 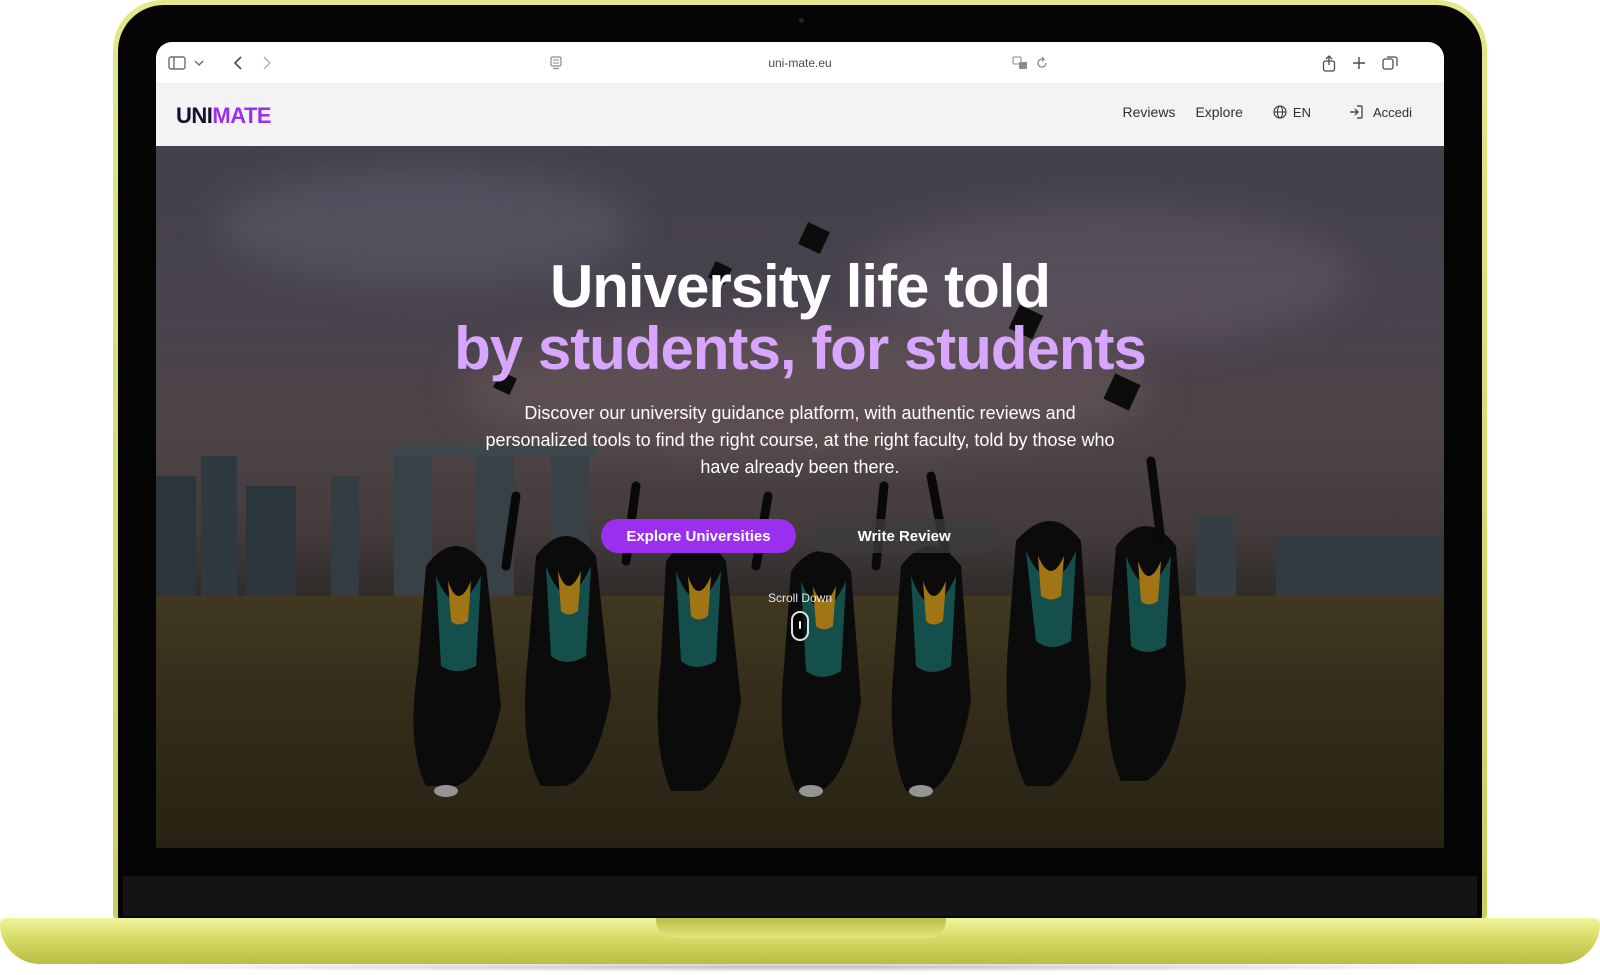 What do you see at coordinates (800, 286) in the screenshot?
I see `hero-title-line1: University life told` at bounding box center [800, 286].